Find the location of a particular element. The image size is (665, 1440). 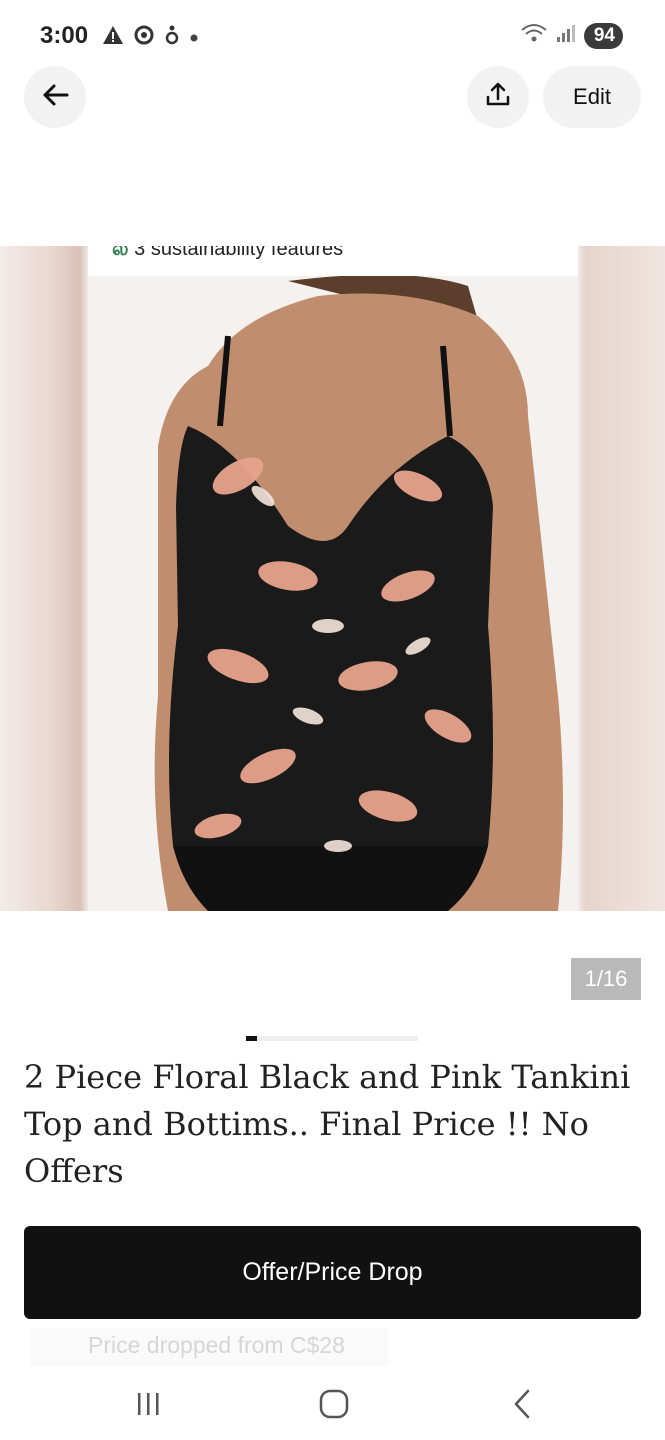

image-counter: 1/16 is located at coordinates (606, 979).